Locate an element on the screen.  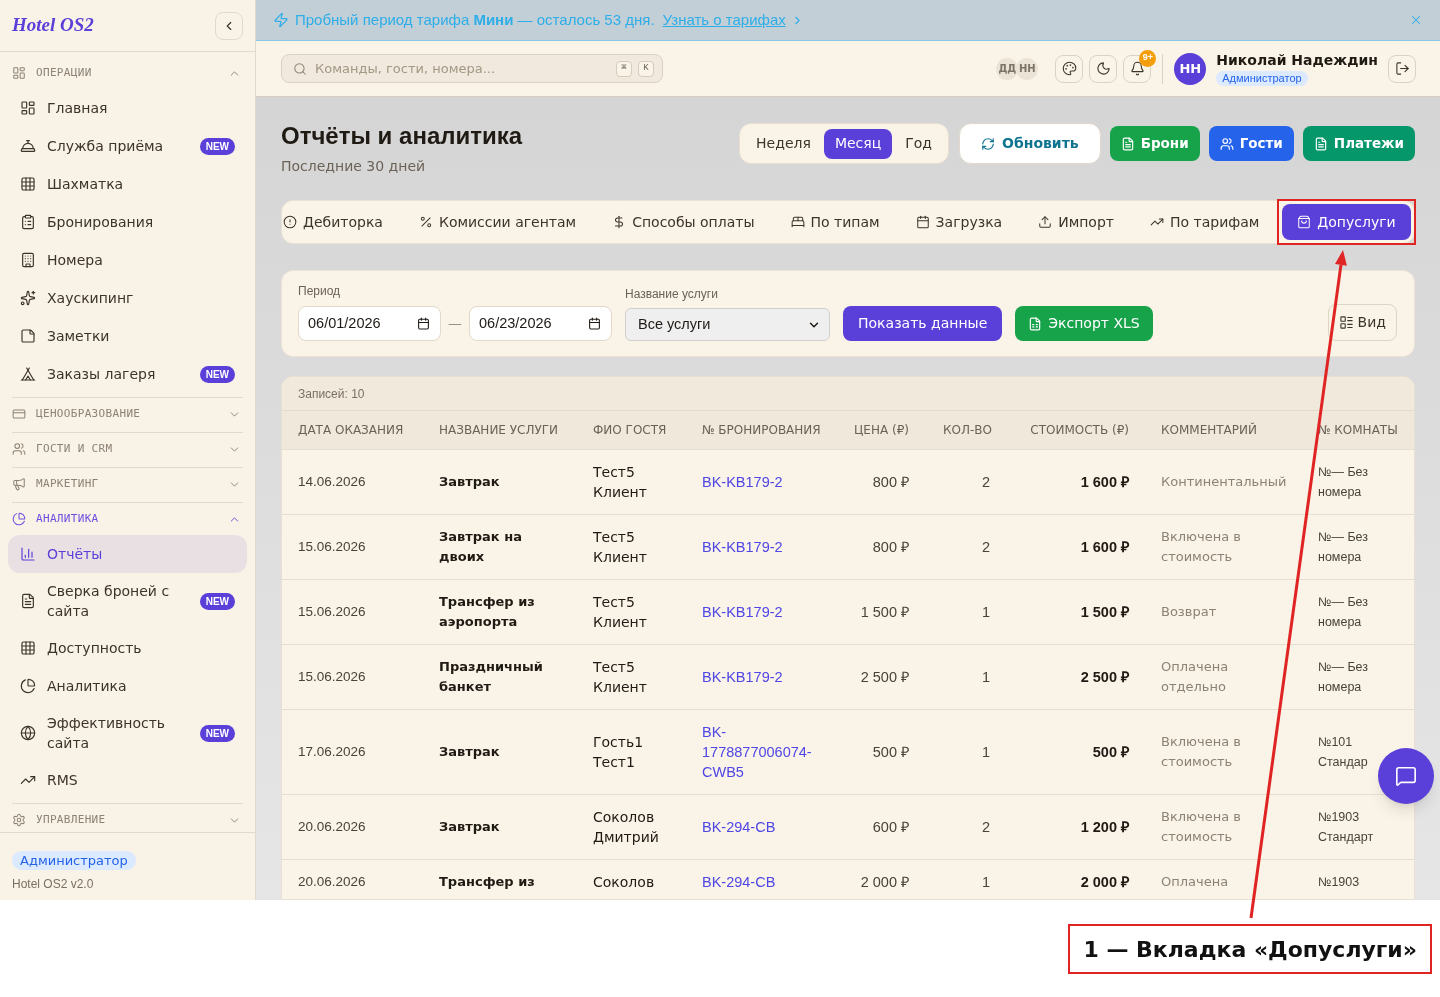
report-tab: По тарифам is located at coordinates (1204, 222).